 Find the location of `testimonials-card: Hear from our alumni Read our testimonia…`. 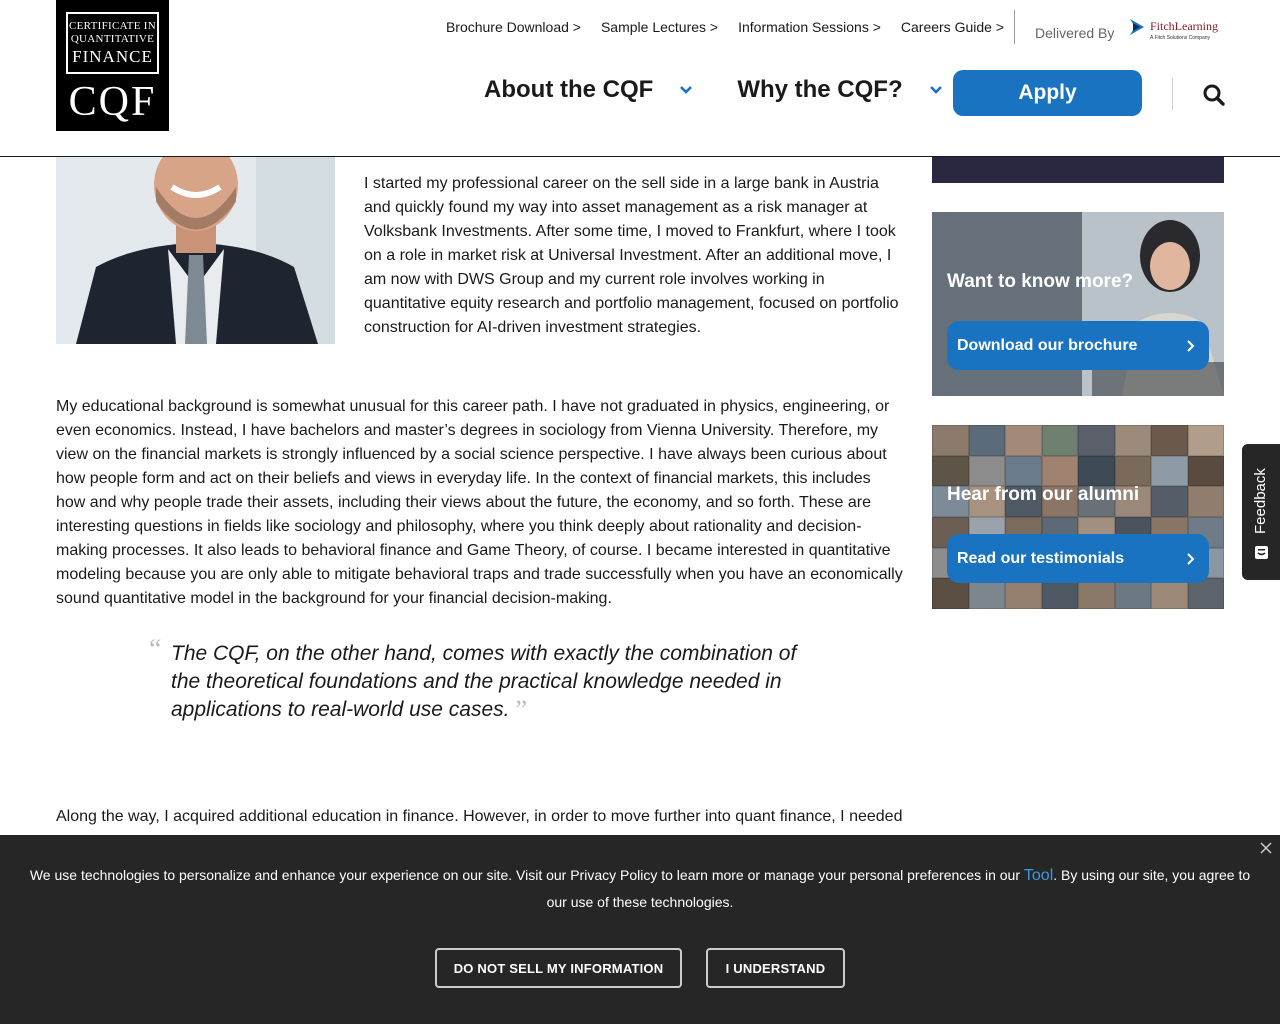

testimonials-card: Hear from our alumni Read our testimonia… is located at coordinates (1078, 517).